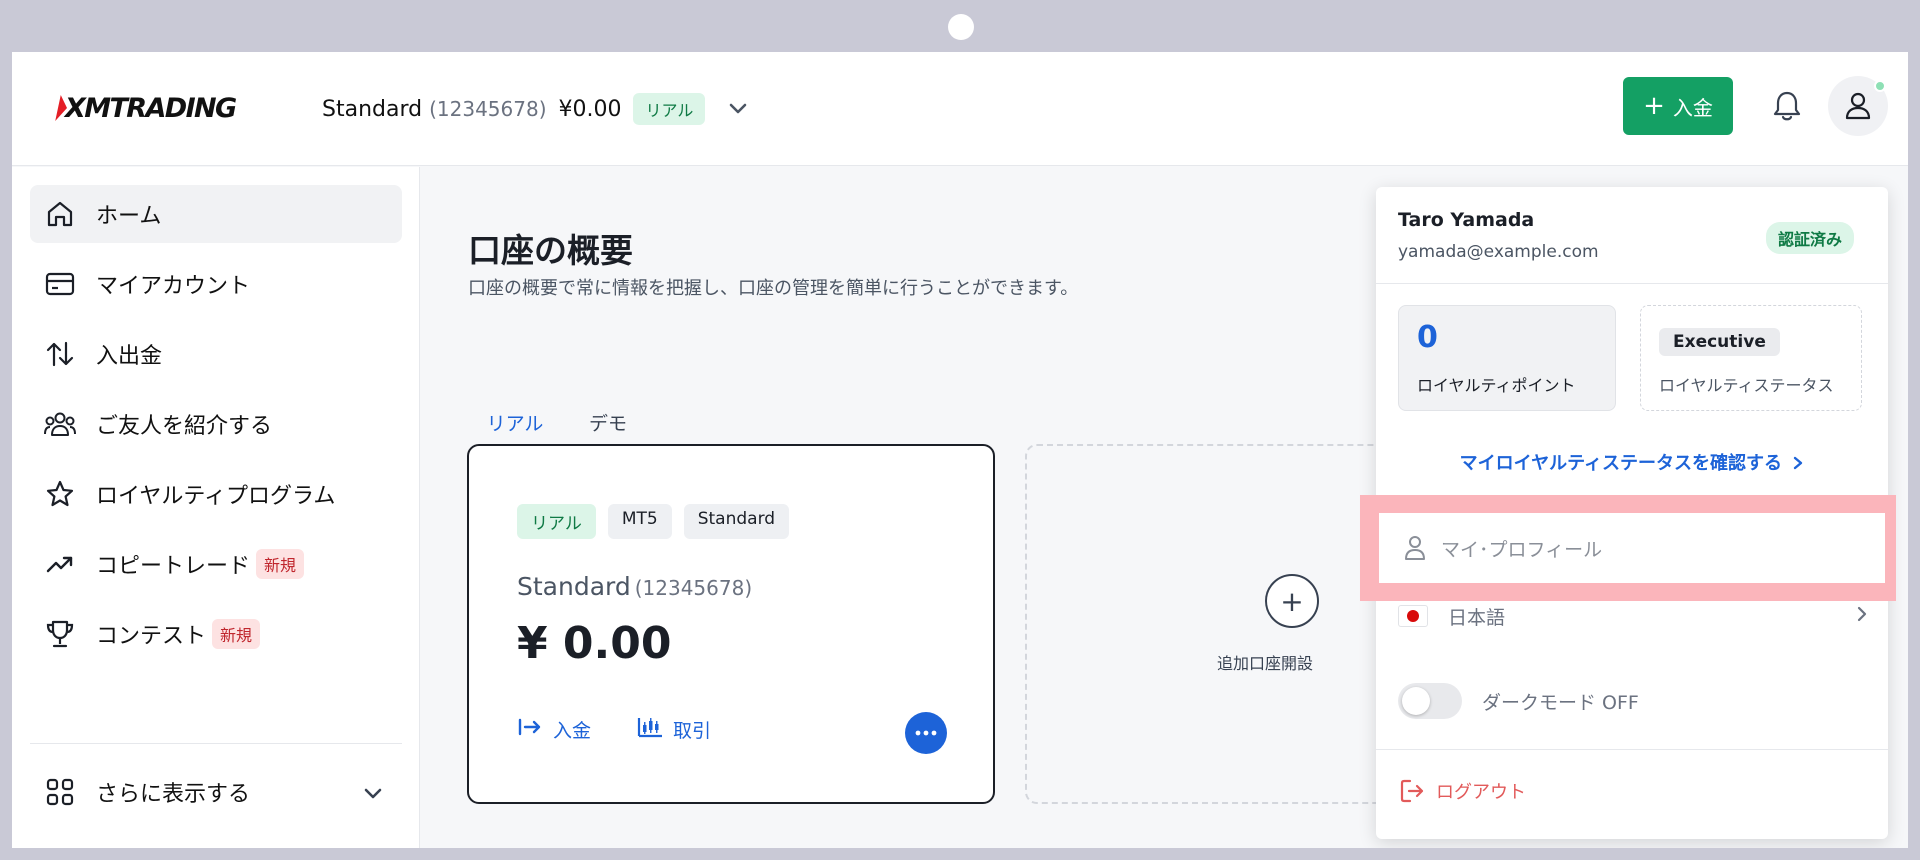 The width and height of the screenshot is (1920, 860). I want to click on account-type-badge: リアル, so click(669, 109).